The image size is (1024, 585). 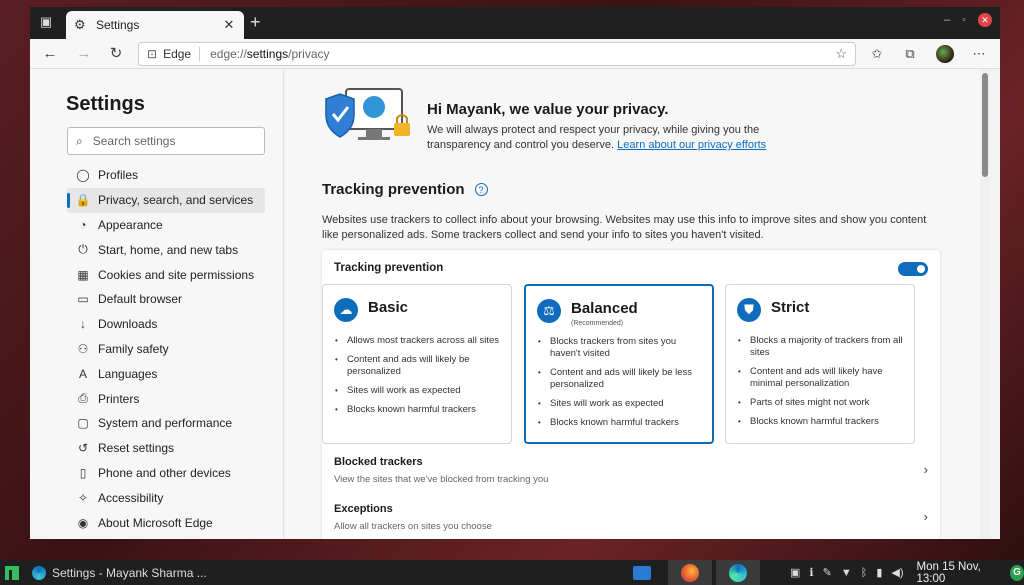 What do you see at coordinates (413, 526) in the screenshot?
I see `exceptions-subtitle: Allow all trackers on sites you choose` at bounding box center [413, 526].